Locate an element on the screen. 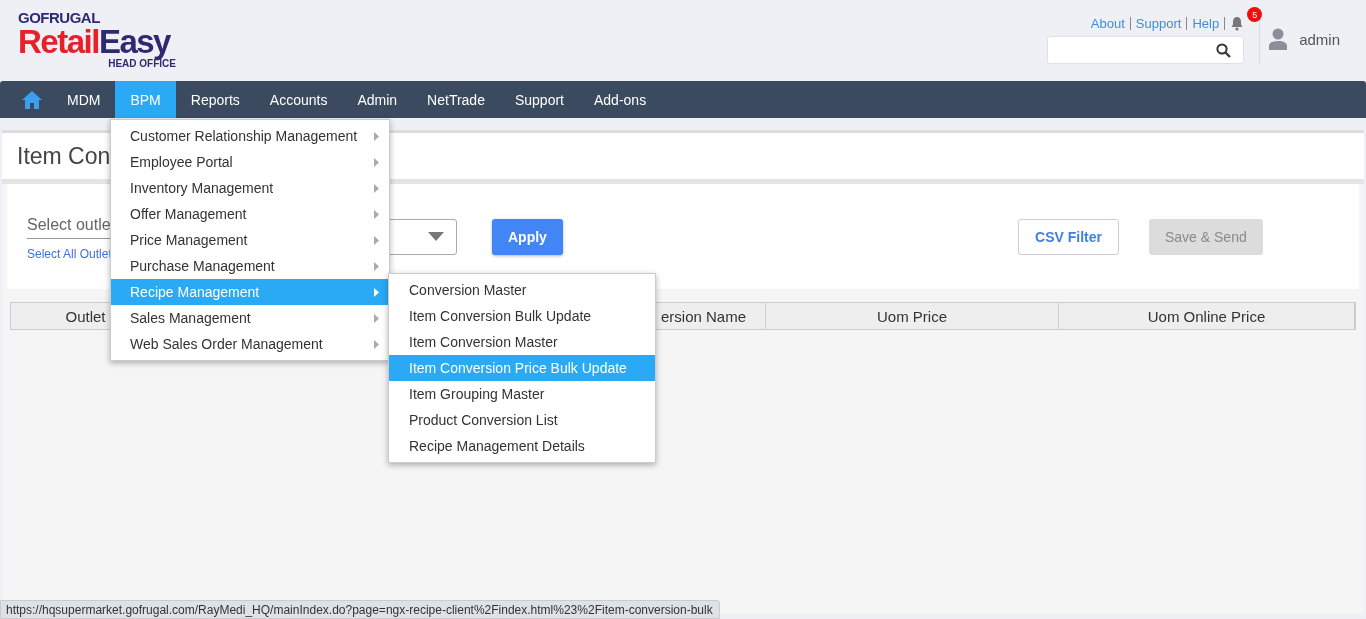 This screenshot has width=1366, height=619. search-icon is located at coordinates (1224, 50).